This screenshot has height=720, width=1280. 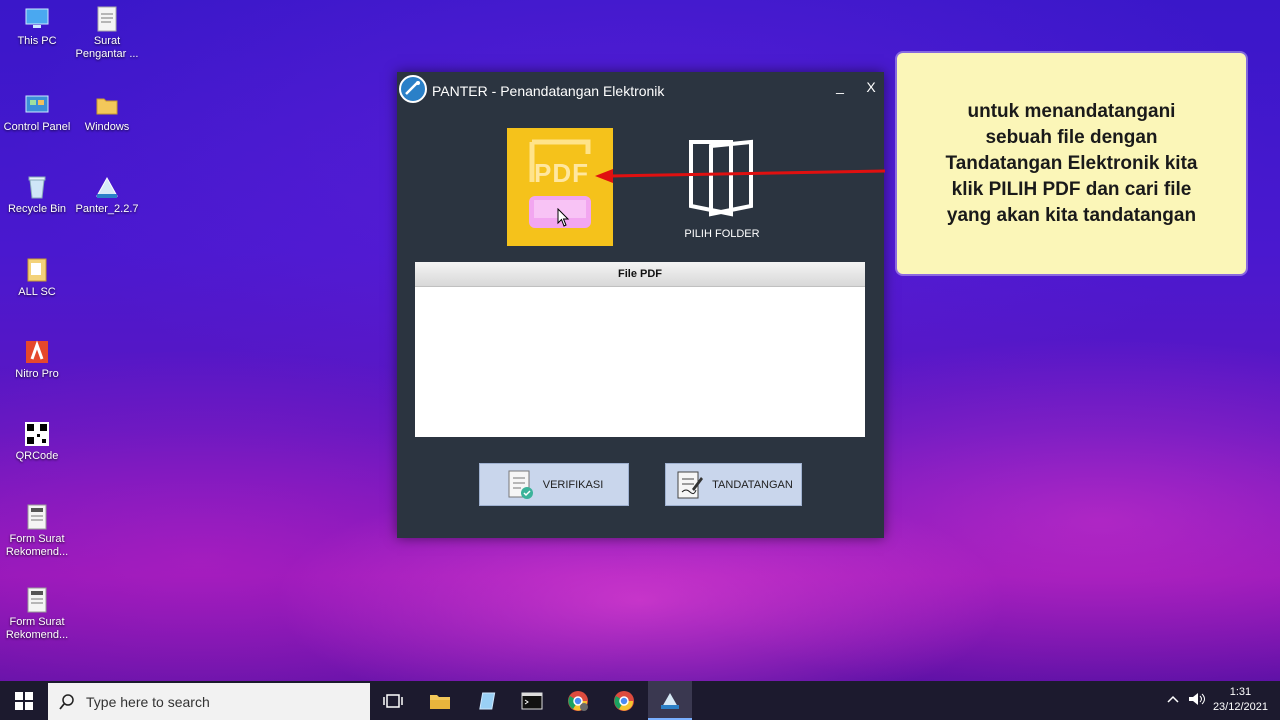 I want to click on desktop-icon-label: Panter_2.2.7, so click(x=107, y=209).